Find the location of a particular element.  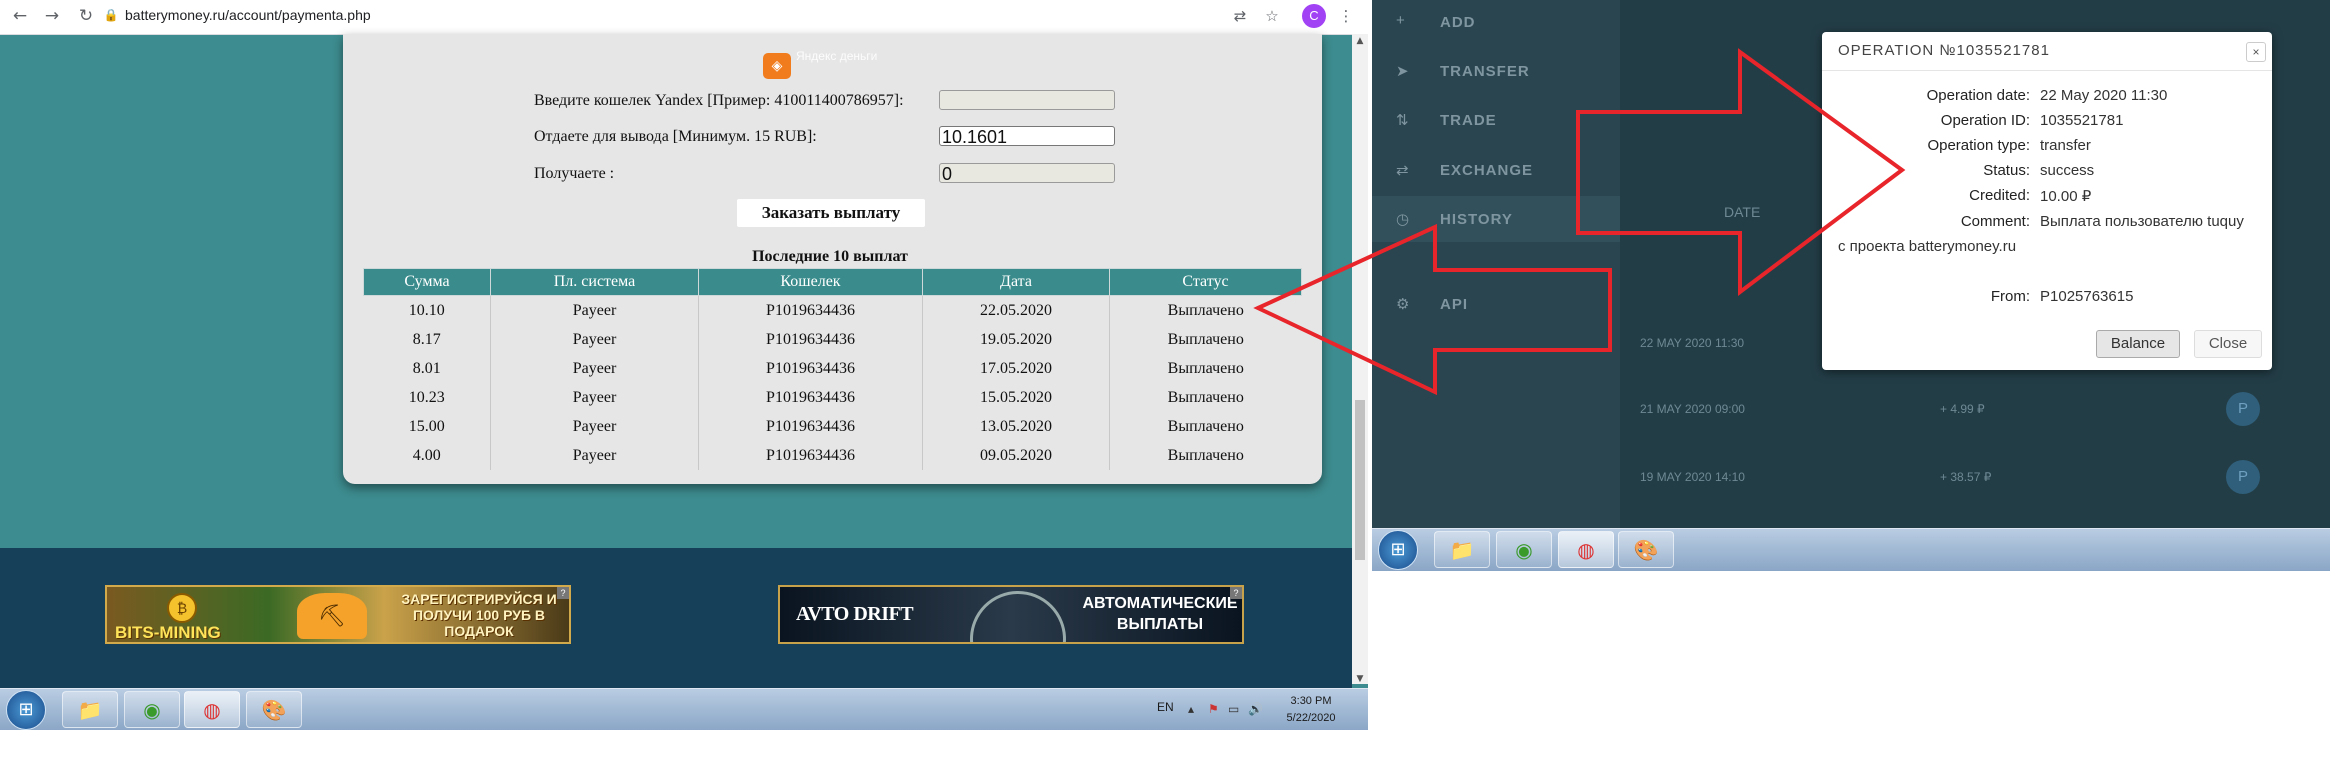

operation-type-label: Operation type: is located at coordinates (1978, 145).